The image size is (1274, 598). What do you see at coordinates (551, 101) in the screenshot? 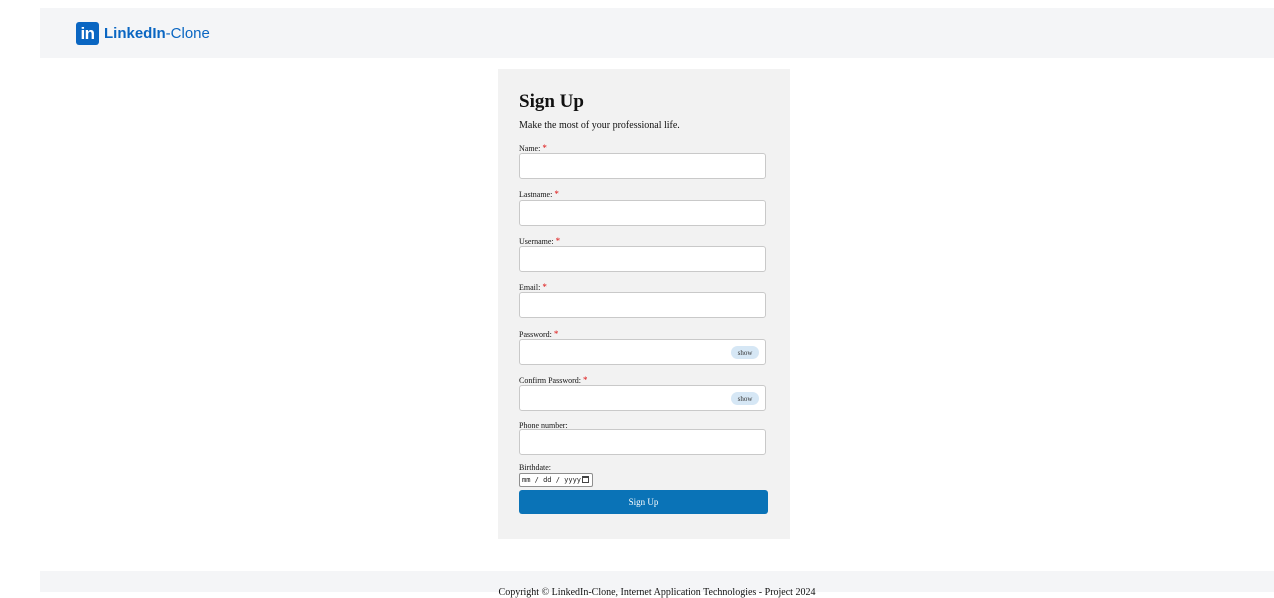
I see `page-title: Sign Up` at bounding box center [551, 101].